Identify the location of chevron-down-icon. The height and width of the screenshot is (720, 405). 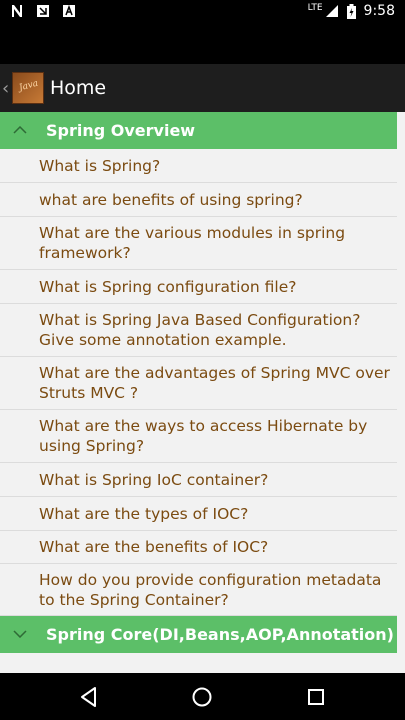
(20, 634).